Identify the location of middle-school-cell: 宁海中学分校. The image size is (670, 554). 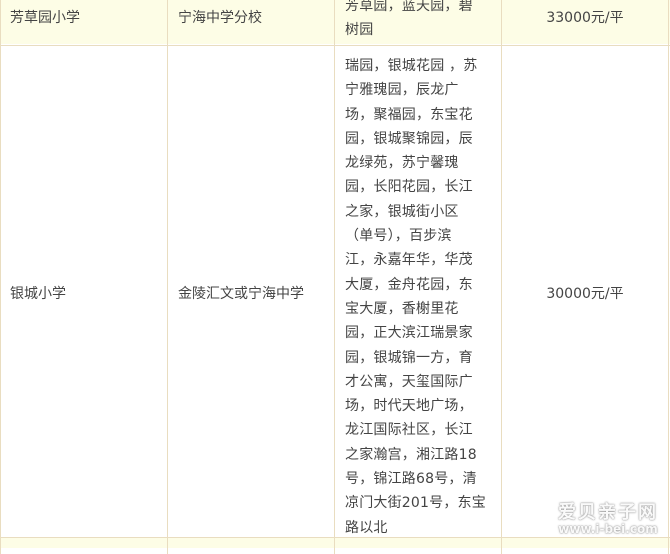
(220, 18).